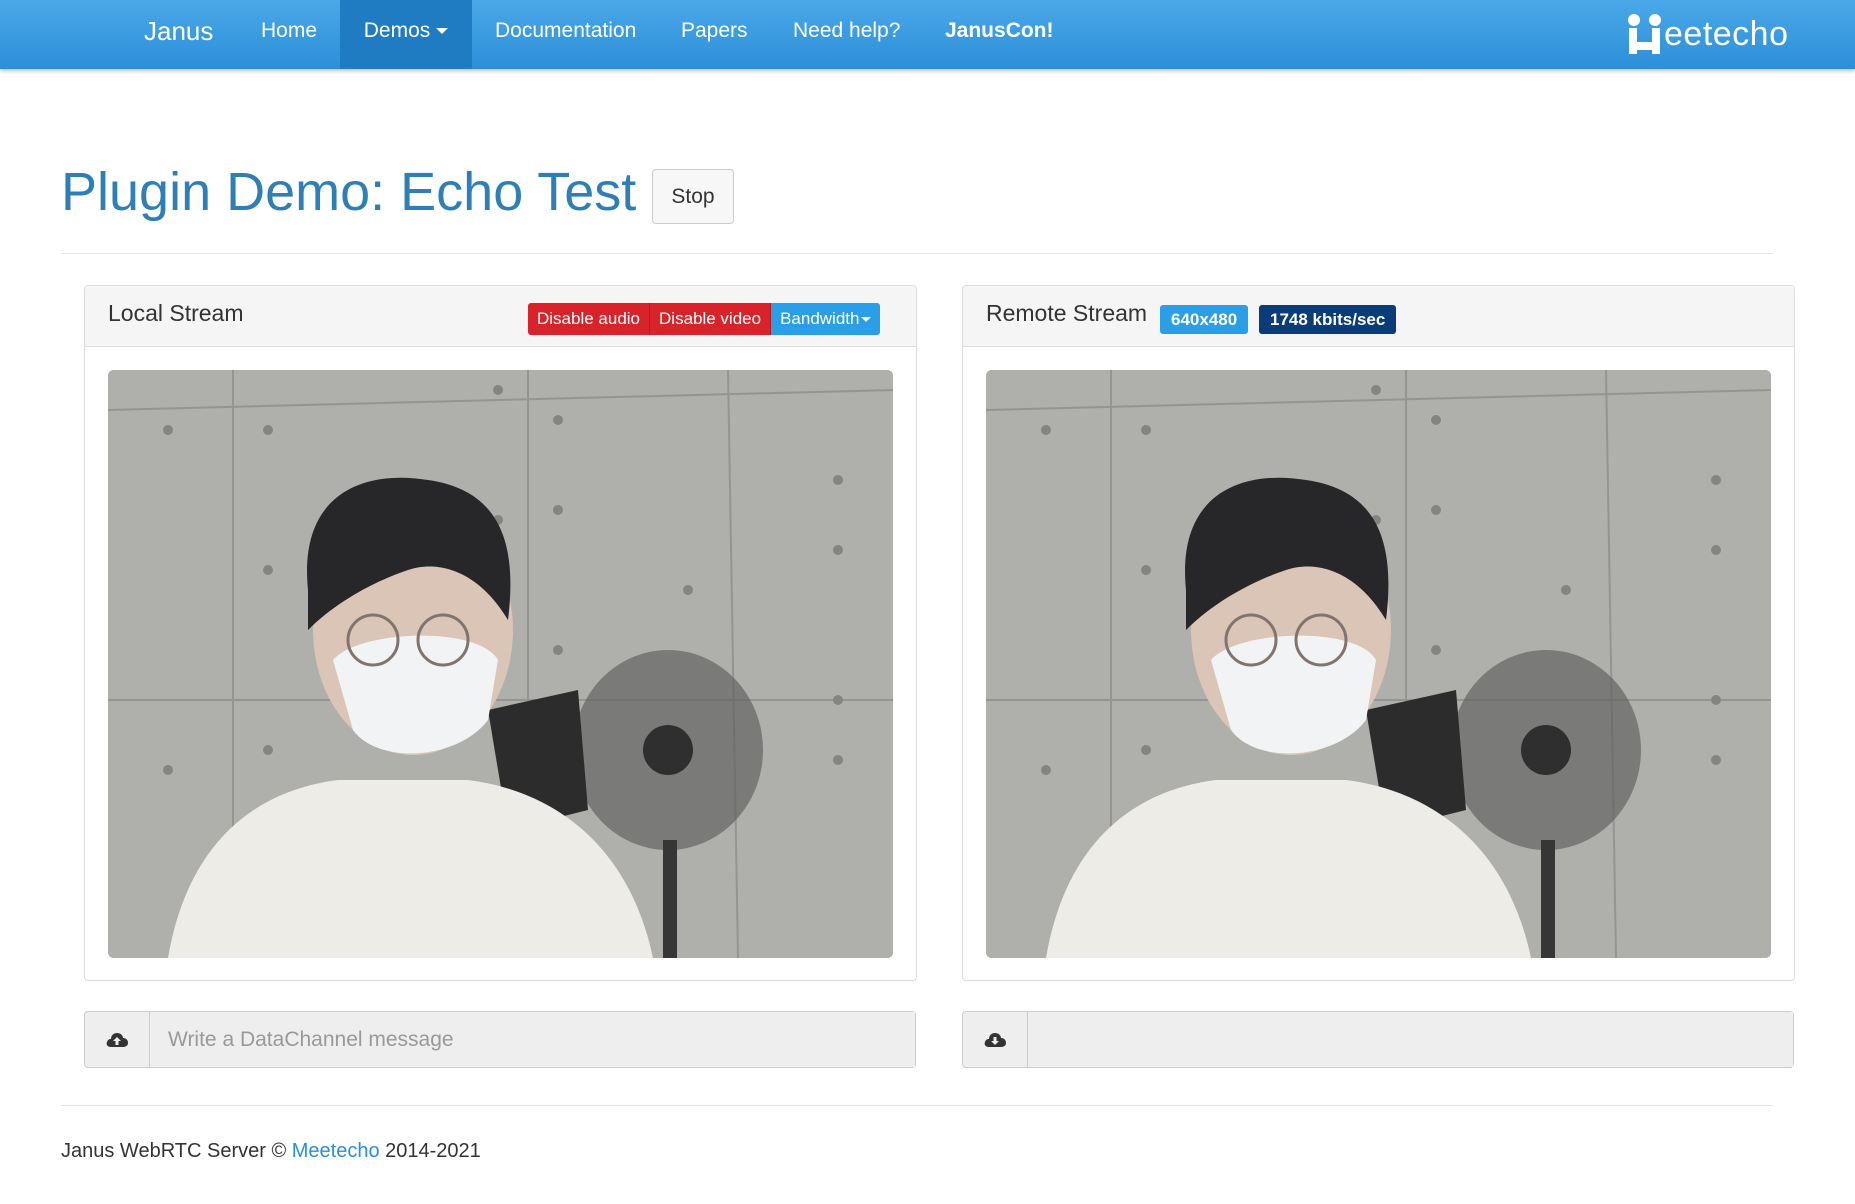 The height and width of the screenshot is (1204, 1855). Describe the element at coordinates (1410, 1039) in the screenshot. I see `datachannel-received-field` at that location.